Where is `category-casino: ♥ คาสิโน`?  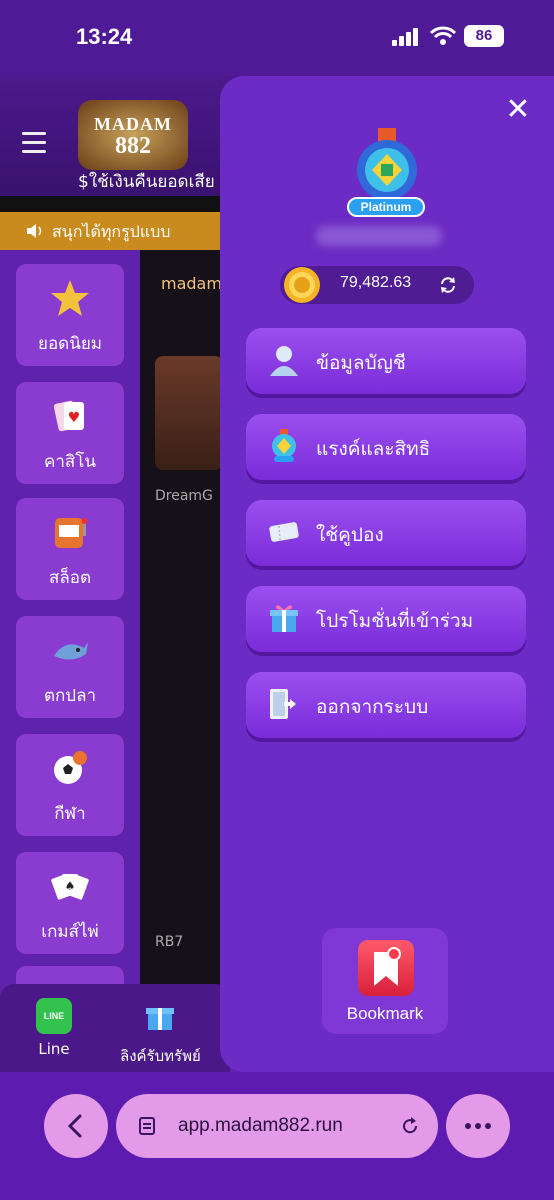
category-casino: ♥ คาสิโน is located at coordinates (70, 433).